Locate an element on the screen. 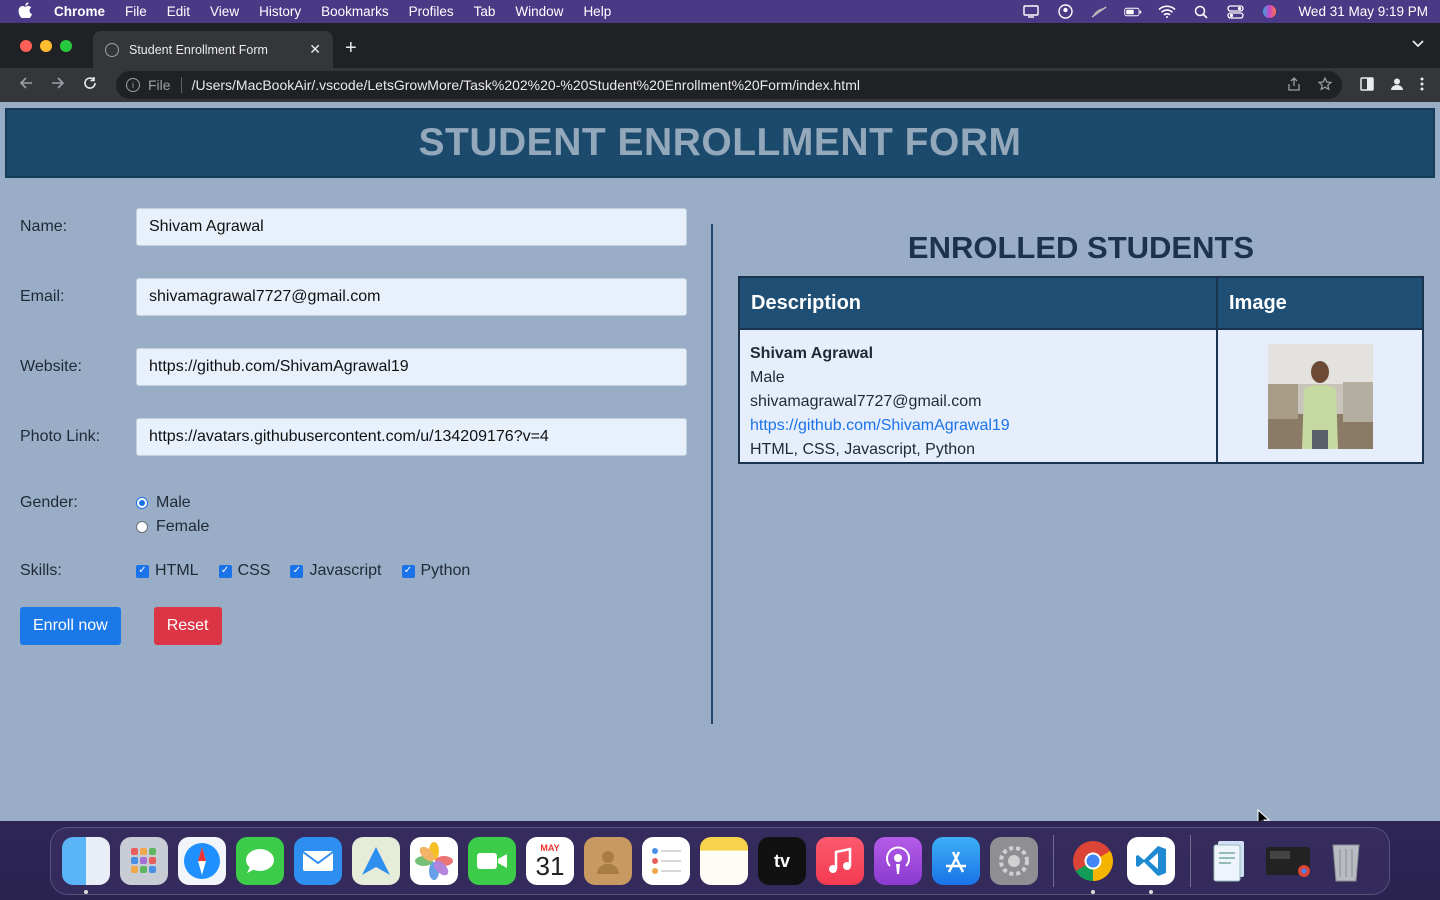  wifi-icon is located at coordinates (1167, 12).